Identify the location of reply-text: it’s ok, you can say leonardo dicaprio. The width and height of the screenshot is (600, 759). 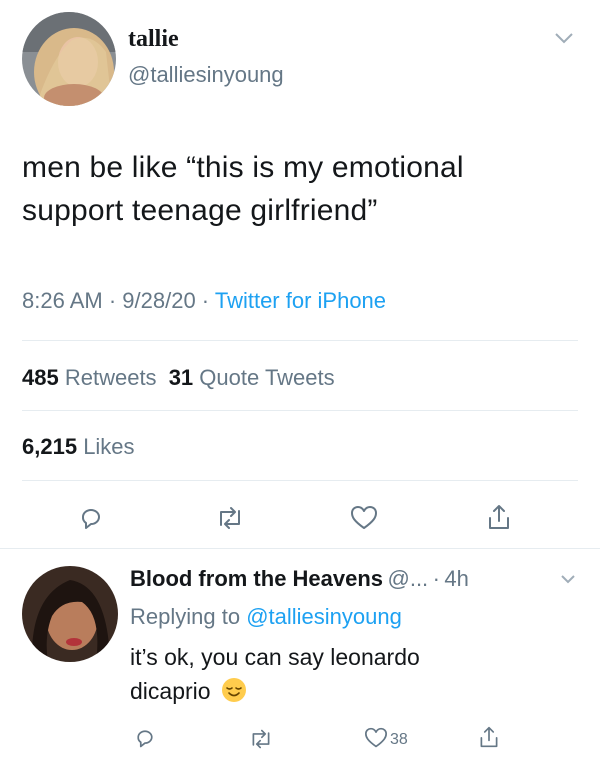
(275, 676).